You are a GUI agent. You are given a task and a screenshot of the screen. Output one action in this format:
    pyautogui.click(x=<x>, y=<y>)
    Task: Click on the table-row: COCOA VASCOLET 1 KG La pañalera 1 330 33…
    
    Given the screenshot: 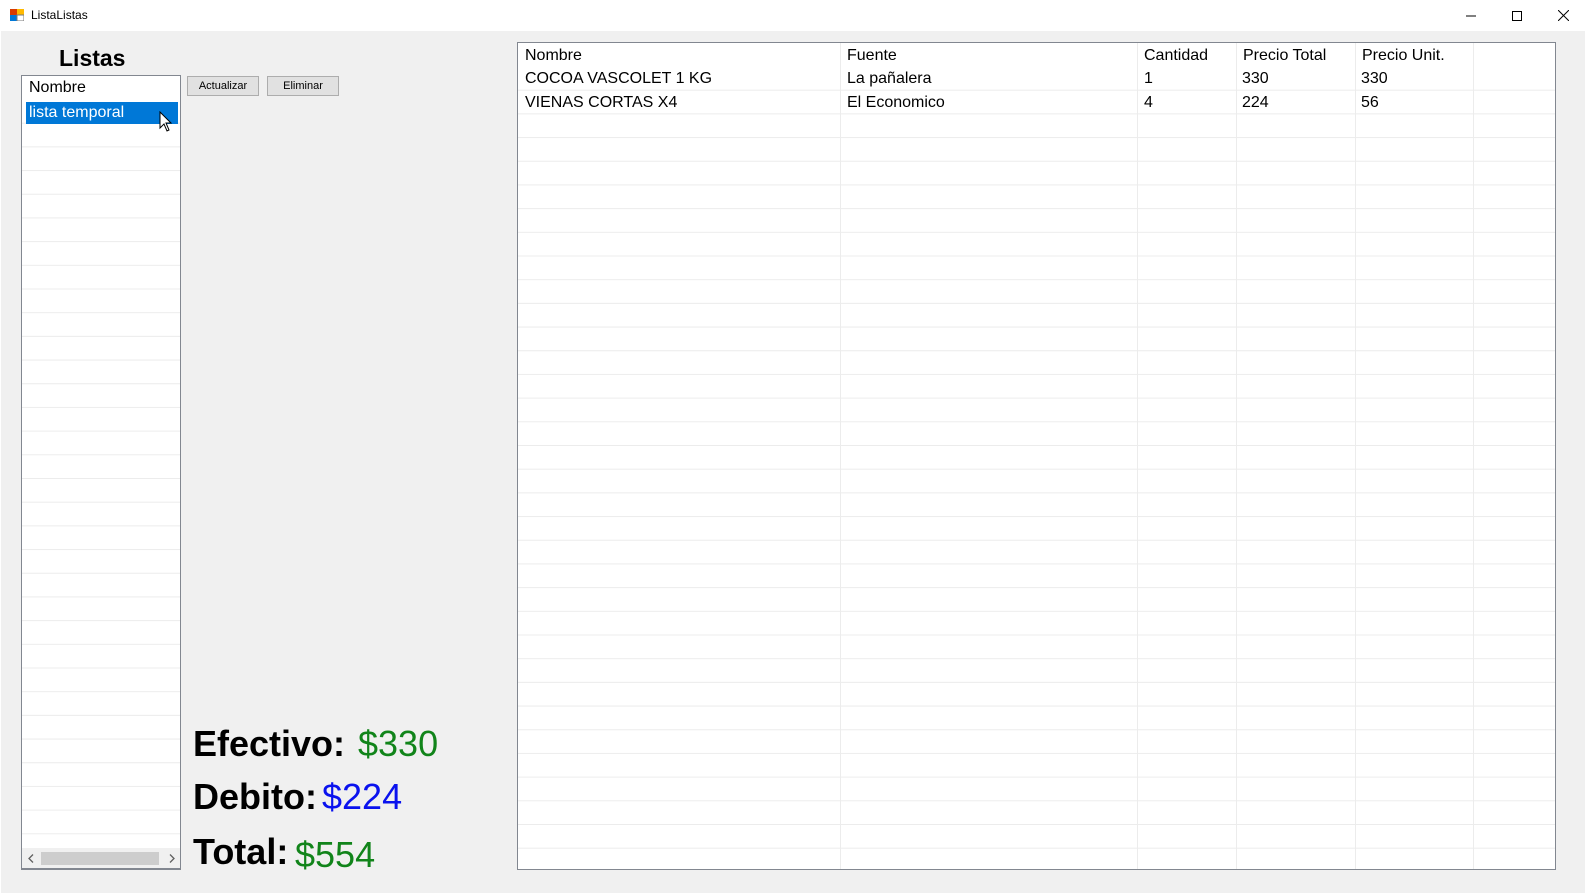 What is the action you would take?
    pyautogui.click(x=1036, y=78)
    